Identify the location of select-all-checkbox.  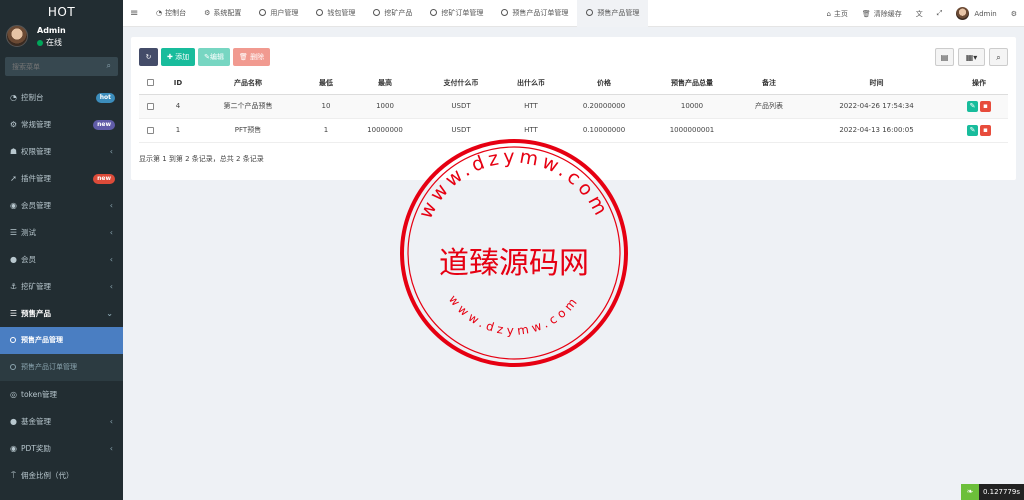
(150, 83).